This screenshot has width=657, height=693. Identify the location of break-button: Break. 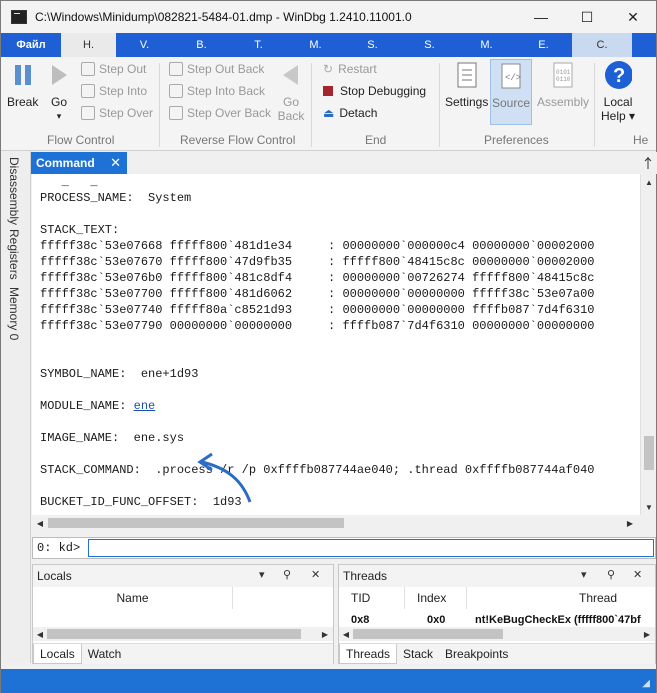
(22, 85).